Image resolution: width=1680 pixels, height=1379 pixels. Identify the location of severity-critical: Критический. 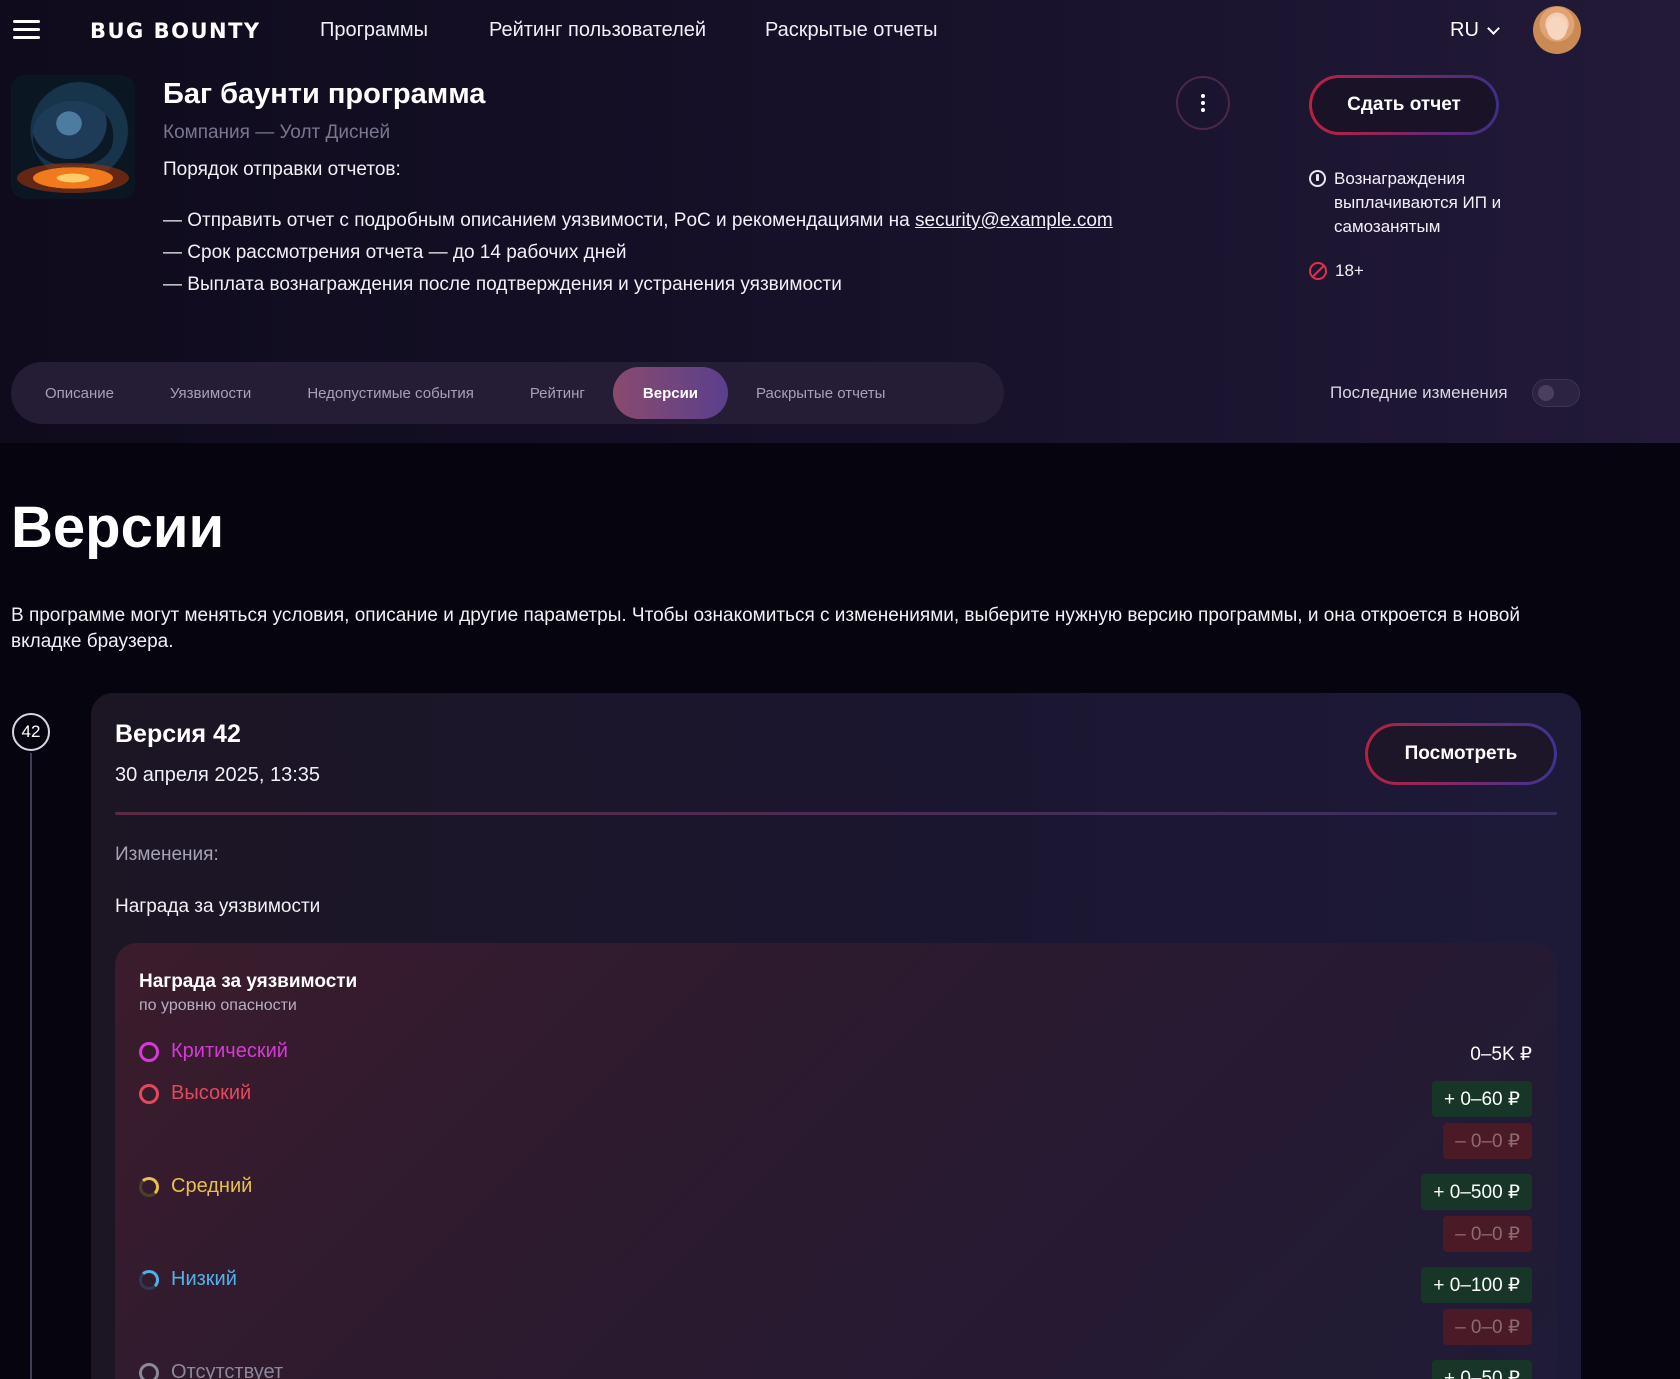
(213, 1051).